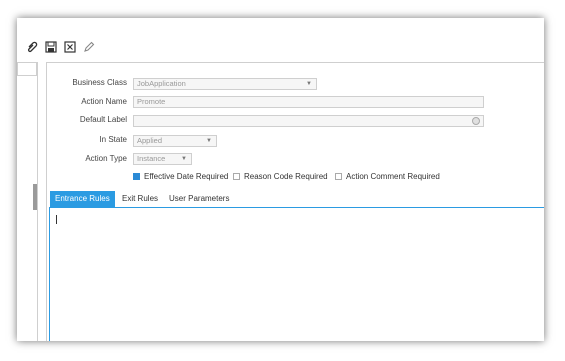 The image size is (565, 361). What do you see at coordinates (106, 158) in the screenshot?
I see `action-type-label: Action Type` at bounding box center [106, 158].